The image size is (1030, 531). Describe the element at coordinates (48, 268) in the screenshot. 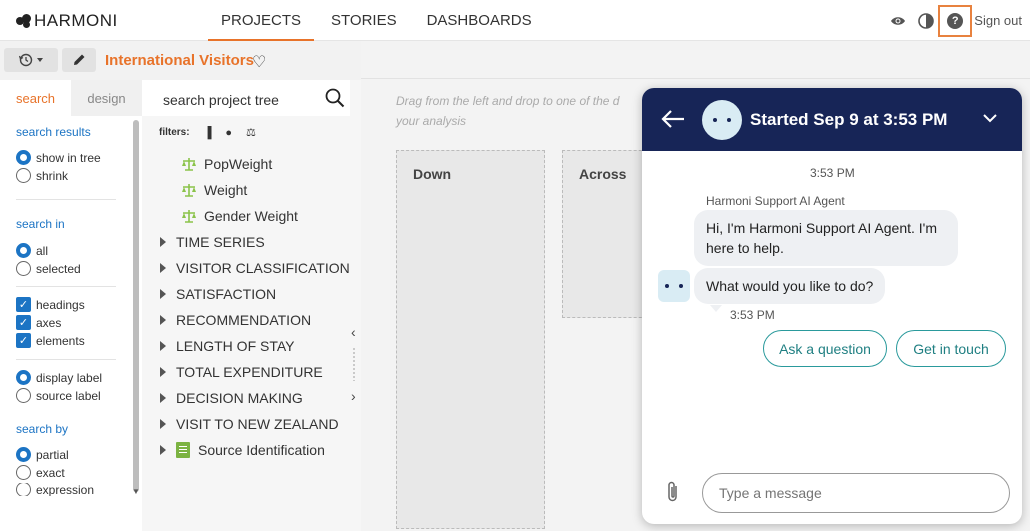

I see `radio-selected: selected` at that location.